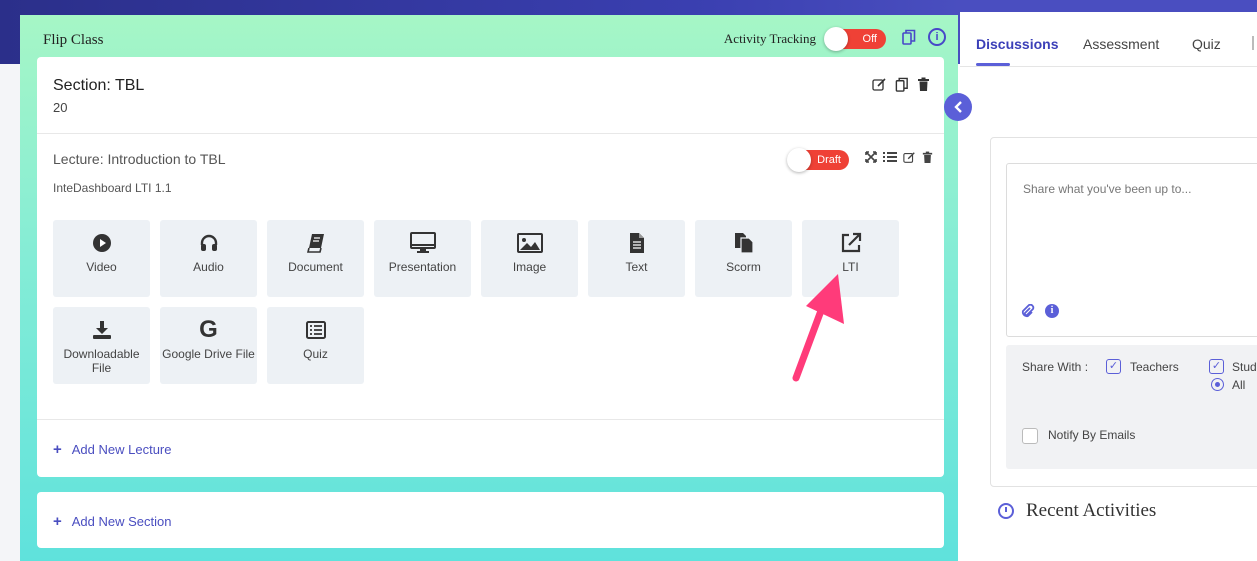 This screenshot has width=1257, height=561. Describe the element at coordinates (315, 258) in the screenshot. I see `tile-document: Document` at that location.